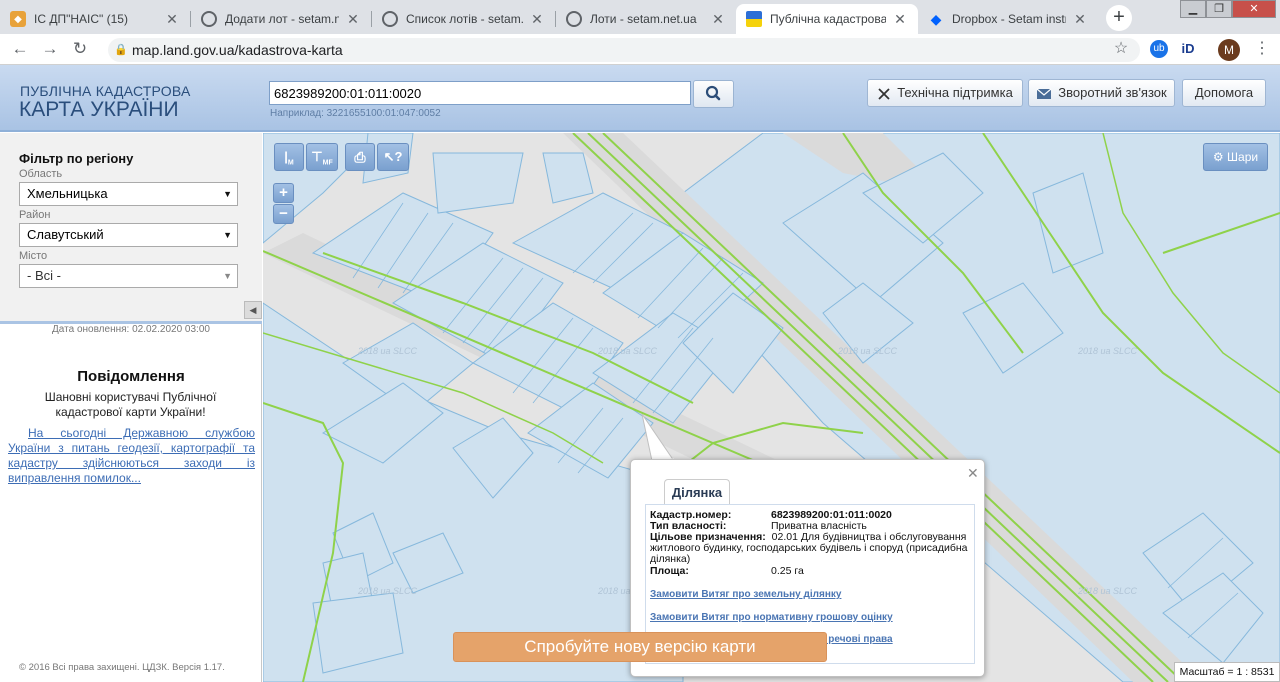 The height and width of the screenshot is (682, 1280). Describe the element at coordinates (624, 50) in the screenshot. I see `url-field: 🔒 map.land.gov.ua/kadastrova-karta` at that location.